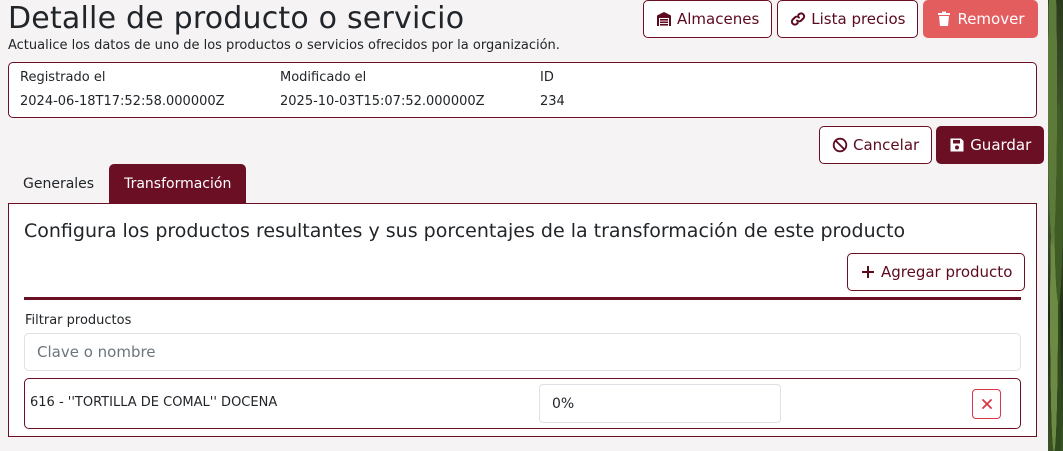 The height and width of the screenshot is (451, 1063). Describe the element at coordinates (323, 77) in the screenshot. I see `modified-label: Modificado el` at that location.